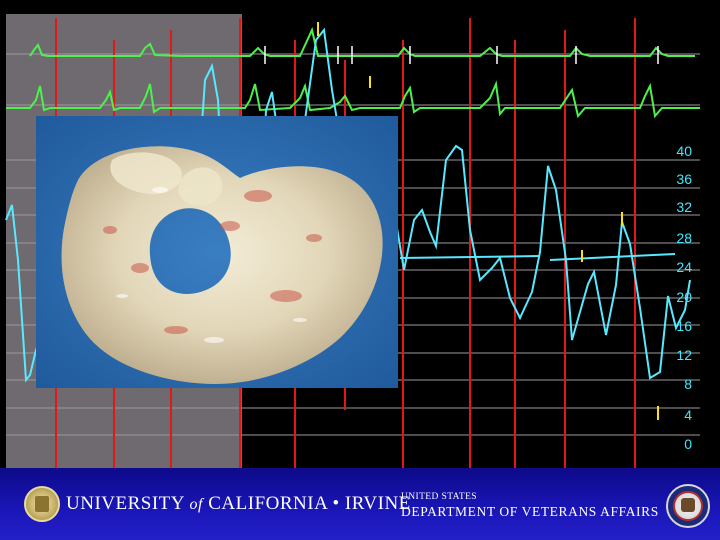 This screenshot has width=720, height=540. Describe the element at coordinates (684, 267) in the screenshot. I see `scale-label: 24` at that location.